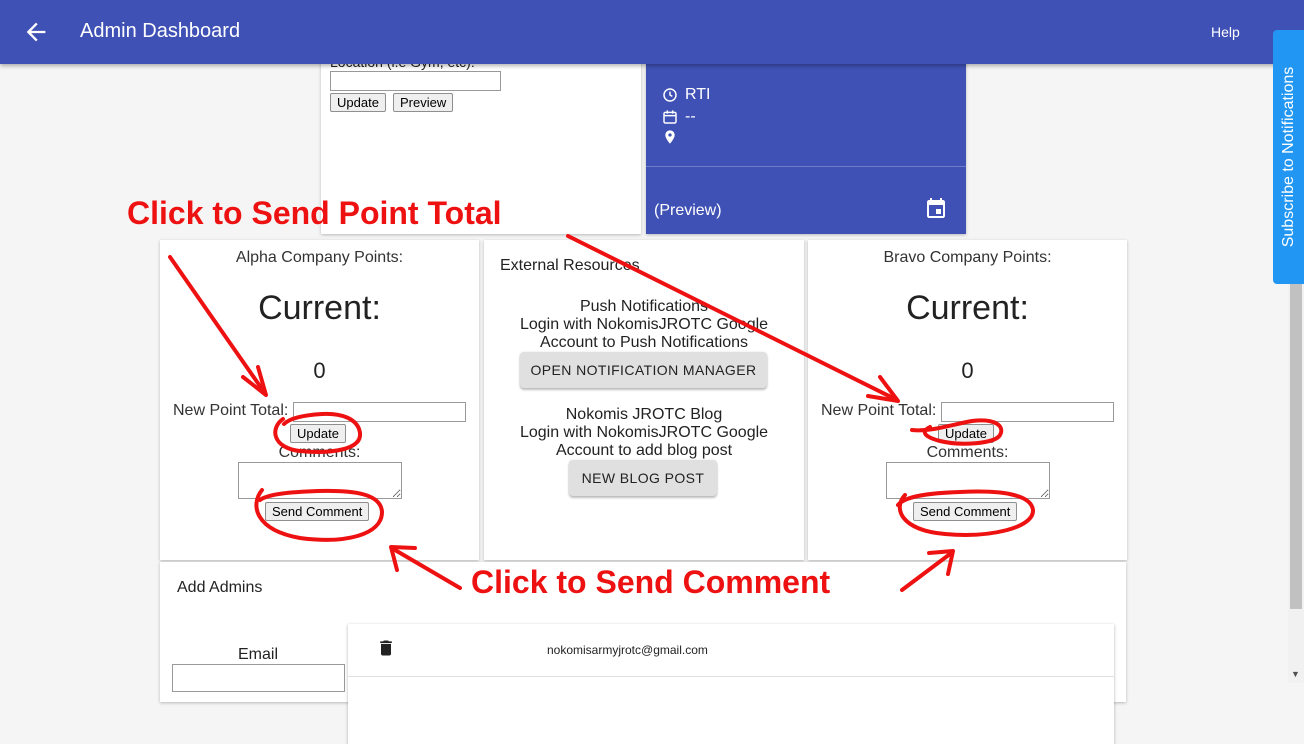 The image size is (1304, 744). What do you see at coordinates (806, 166) in the screenshot?
I see `preview-divider` at bounding box center [806, 166].